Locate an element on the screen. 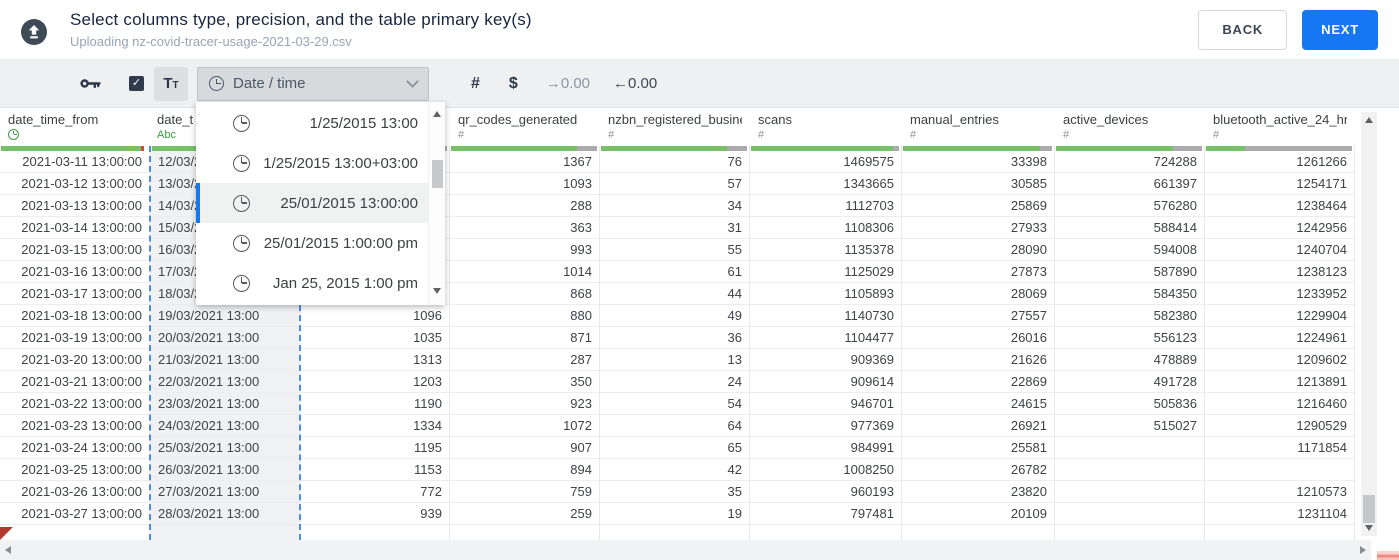 The width and height of the screenshot is (1399, 560). column-header: nzbn_registered_busine # is located at coordinates (675, 127).